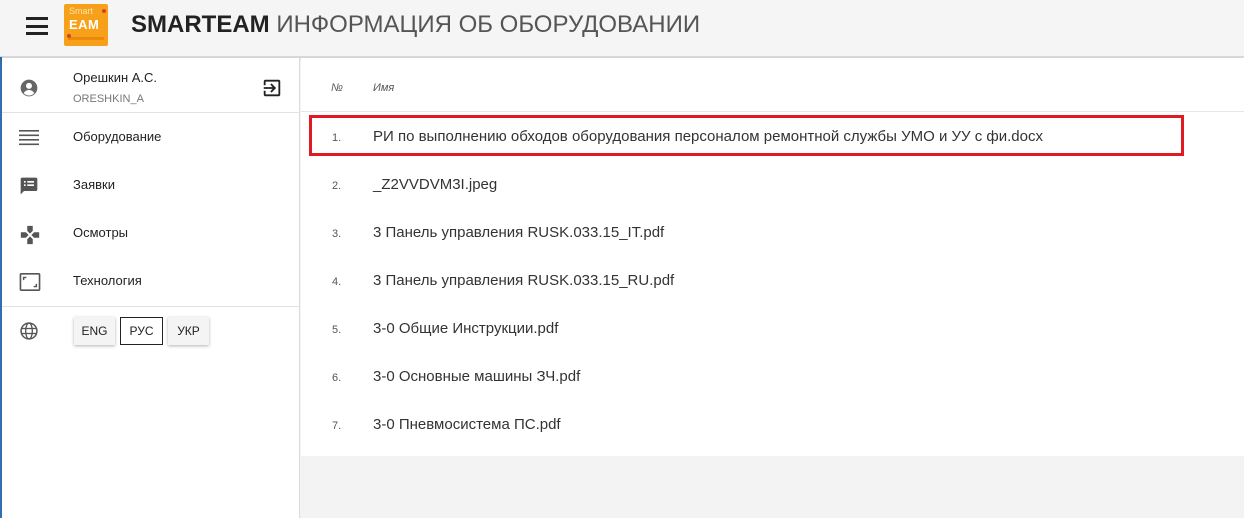  What do you see at coordinates (272, 90) in the screenshot?
I see `logout-icon` at bounding box center [272, 90].